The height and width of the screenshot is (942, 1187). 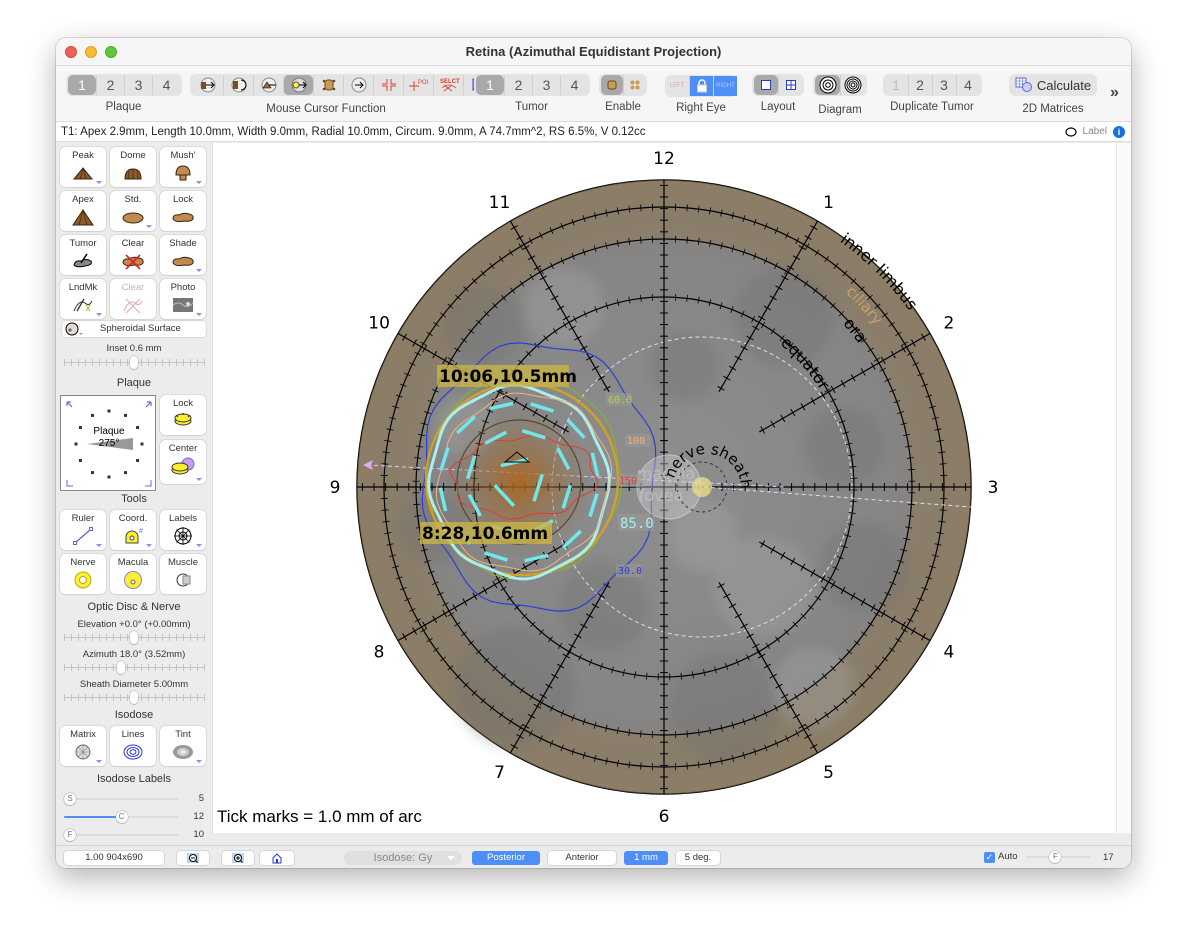 I want to click on rotate-plaque-tool, so click(x=238, y=85).